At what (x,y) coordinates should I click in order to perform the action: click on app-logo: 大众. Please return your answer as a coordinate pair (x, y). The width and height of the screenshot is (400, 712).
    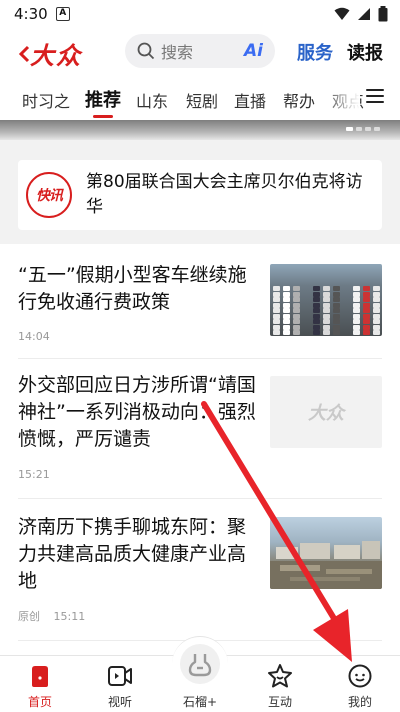
    Looking at the image, I should click on (50, 53).